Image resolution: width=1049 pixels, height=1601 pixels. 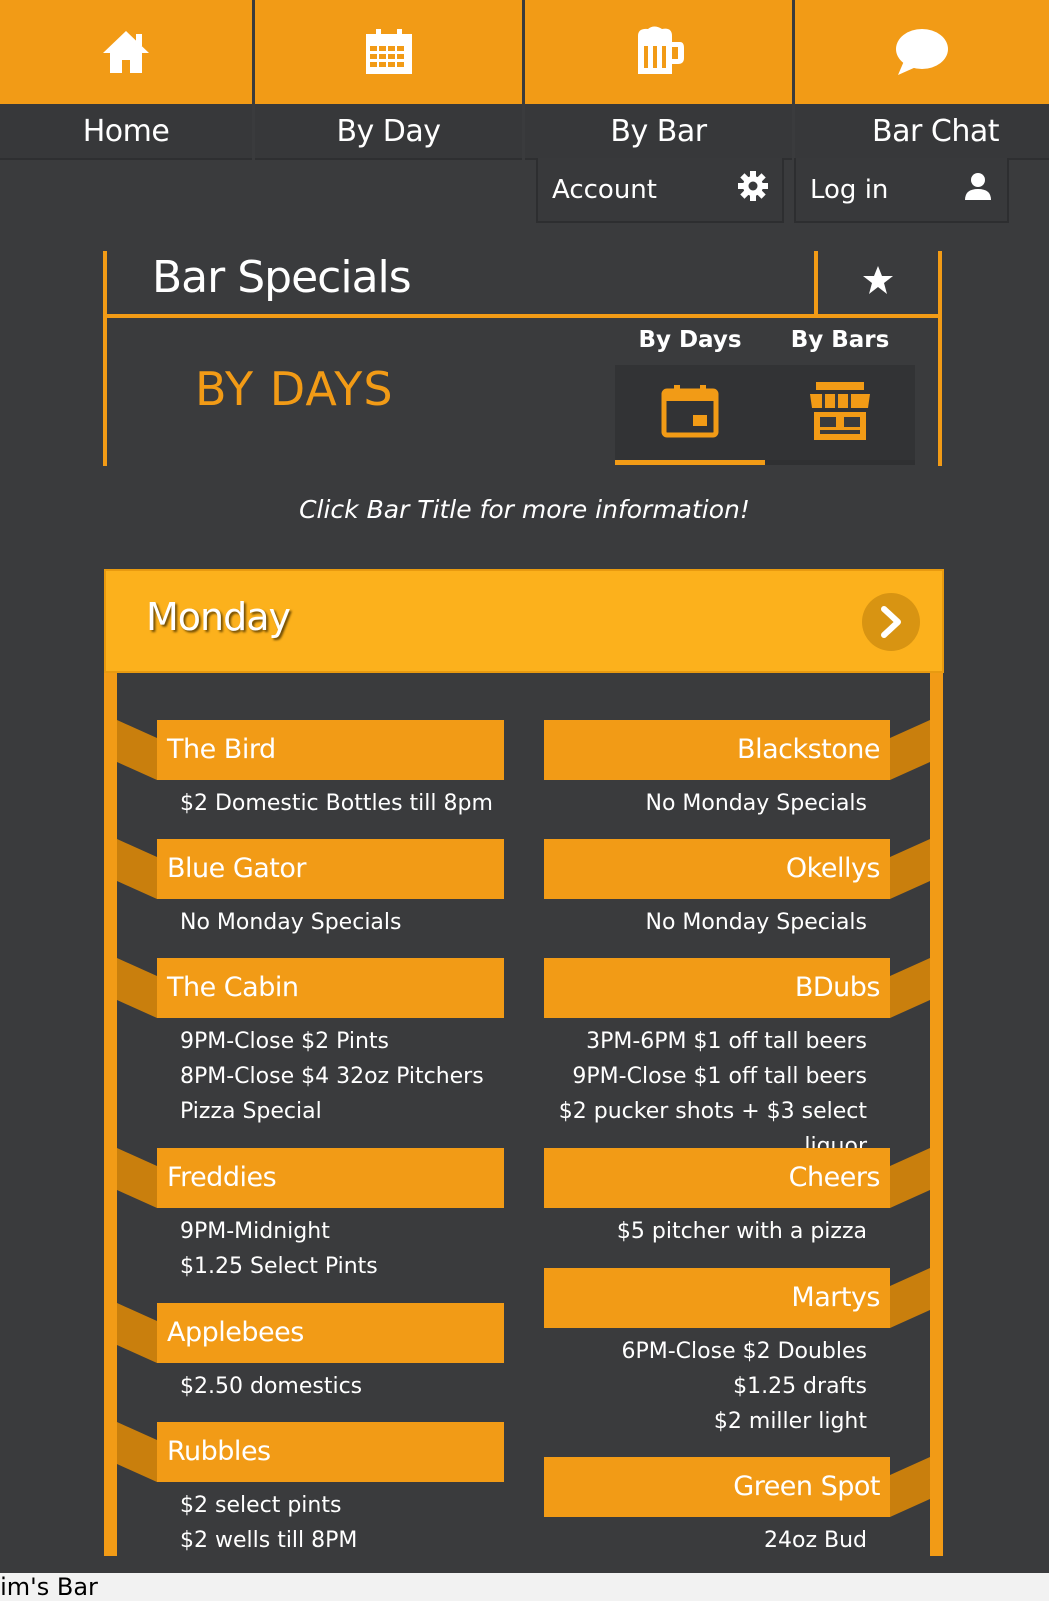 What do you see at coordinates (218, 617) in the screenshot?
I see `day-title: Monday` at bounding box center [218, 617].